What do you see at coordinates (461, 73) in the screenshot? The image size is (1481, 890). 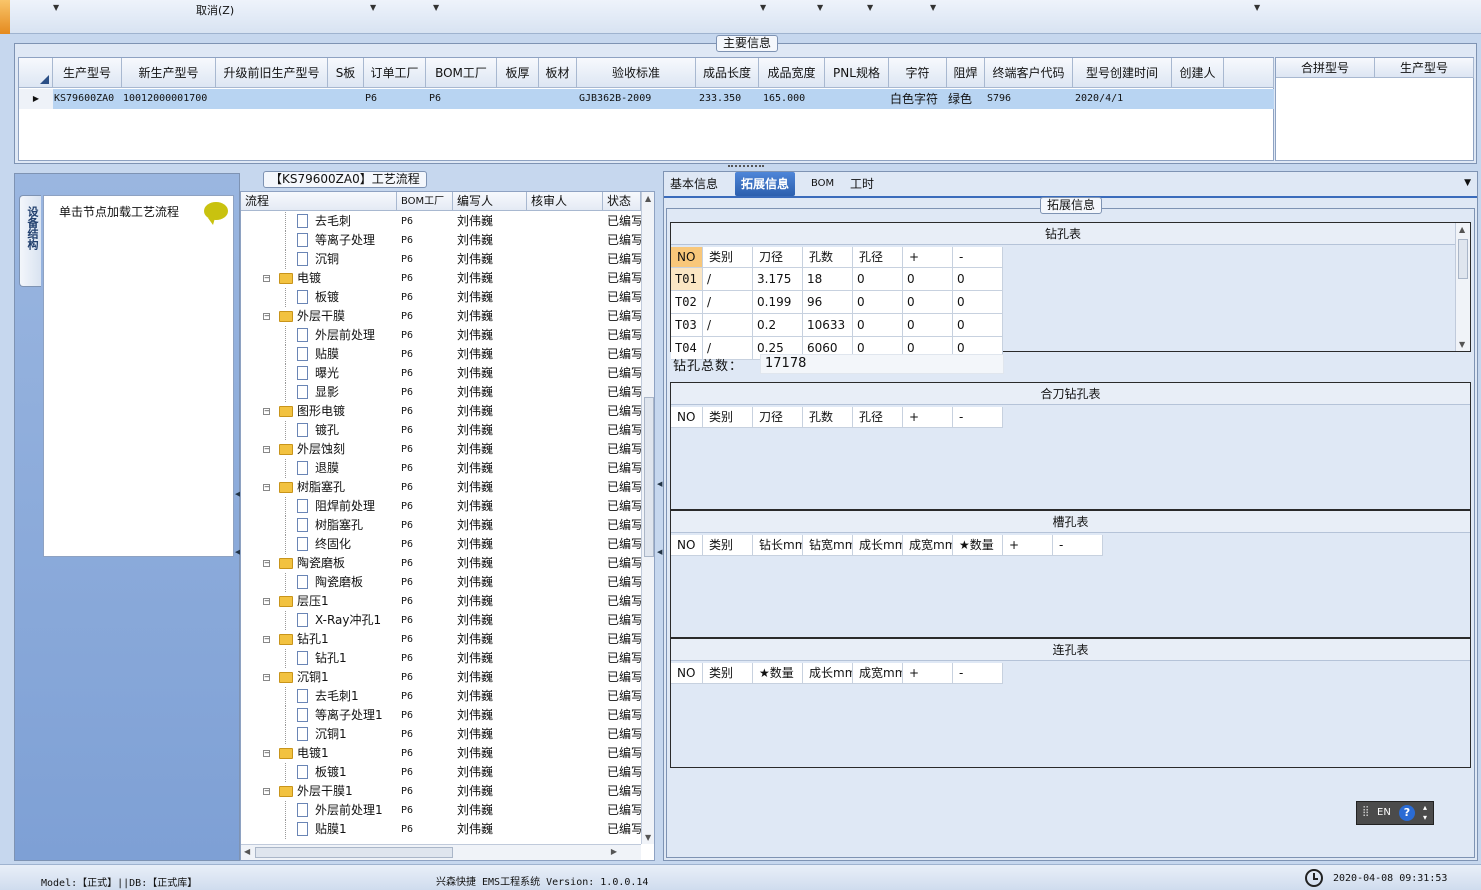 I see `column-header: BOM工厂` at bounding box center [461, 73].